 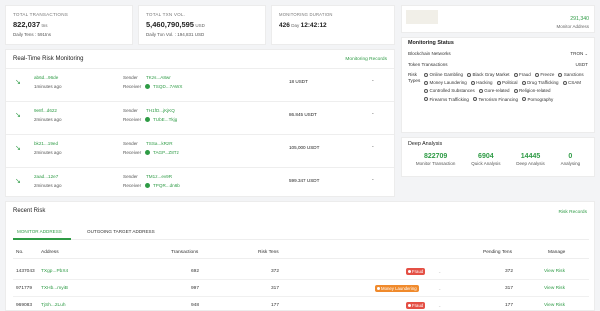 I want to click on col-risk-tens: Risk Tens, so click(x=268, y=252).